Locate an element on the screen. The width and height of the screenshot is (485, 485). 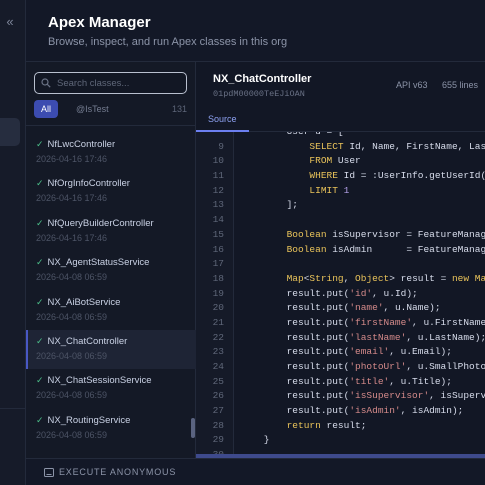
line-number: 16 is located at coordinates (218, 249).